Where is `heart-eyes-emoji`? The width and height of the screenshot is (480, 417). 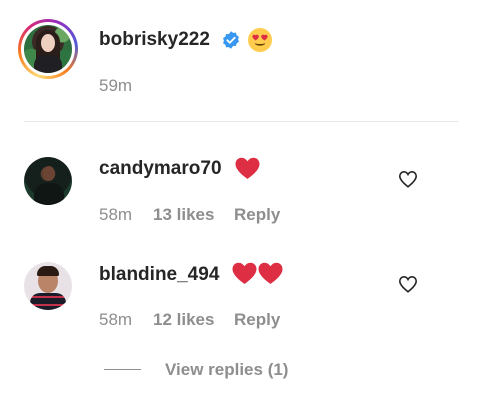 heart-eyes-emoji is located at coordinates (260, 40).